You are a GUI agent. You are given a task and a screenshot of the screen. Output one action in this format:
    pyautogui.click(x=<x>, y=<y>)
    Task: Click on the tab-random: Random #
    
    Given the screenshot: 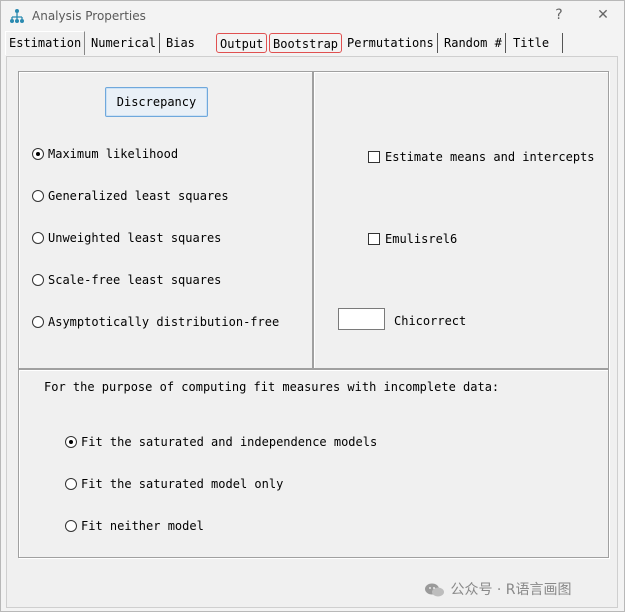 What is the action you would take?
    pyautogui.click(x=473, y=43)
    